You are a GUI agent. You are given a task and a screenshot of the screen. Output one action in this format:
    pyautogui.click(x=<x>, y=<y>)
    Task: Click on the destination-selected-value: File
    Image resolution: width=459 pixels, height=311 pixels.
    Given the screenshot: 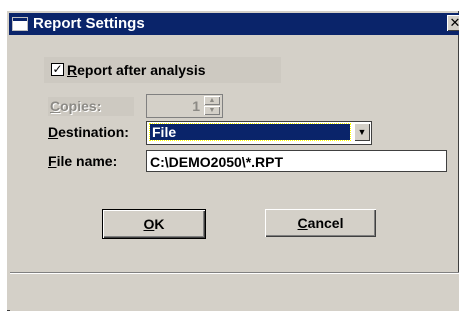 What is the action you would take?
    pyautogui.click(x=250, y=132)
    